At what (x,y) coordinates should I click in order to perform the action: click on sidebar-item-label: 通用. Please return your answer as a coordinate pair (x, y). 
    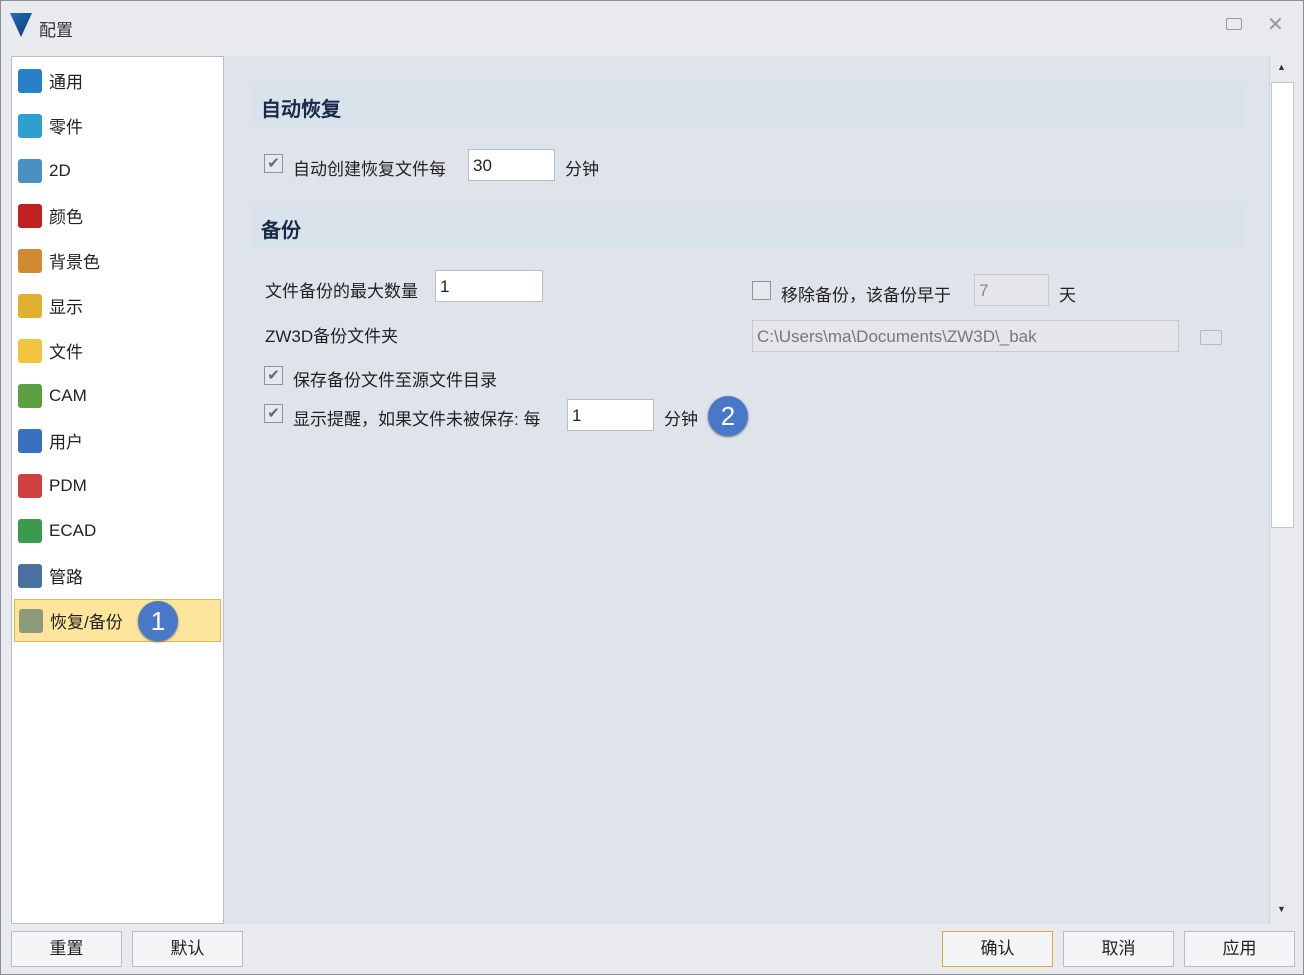
    Looking at the image, I should click on (66, 82).